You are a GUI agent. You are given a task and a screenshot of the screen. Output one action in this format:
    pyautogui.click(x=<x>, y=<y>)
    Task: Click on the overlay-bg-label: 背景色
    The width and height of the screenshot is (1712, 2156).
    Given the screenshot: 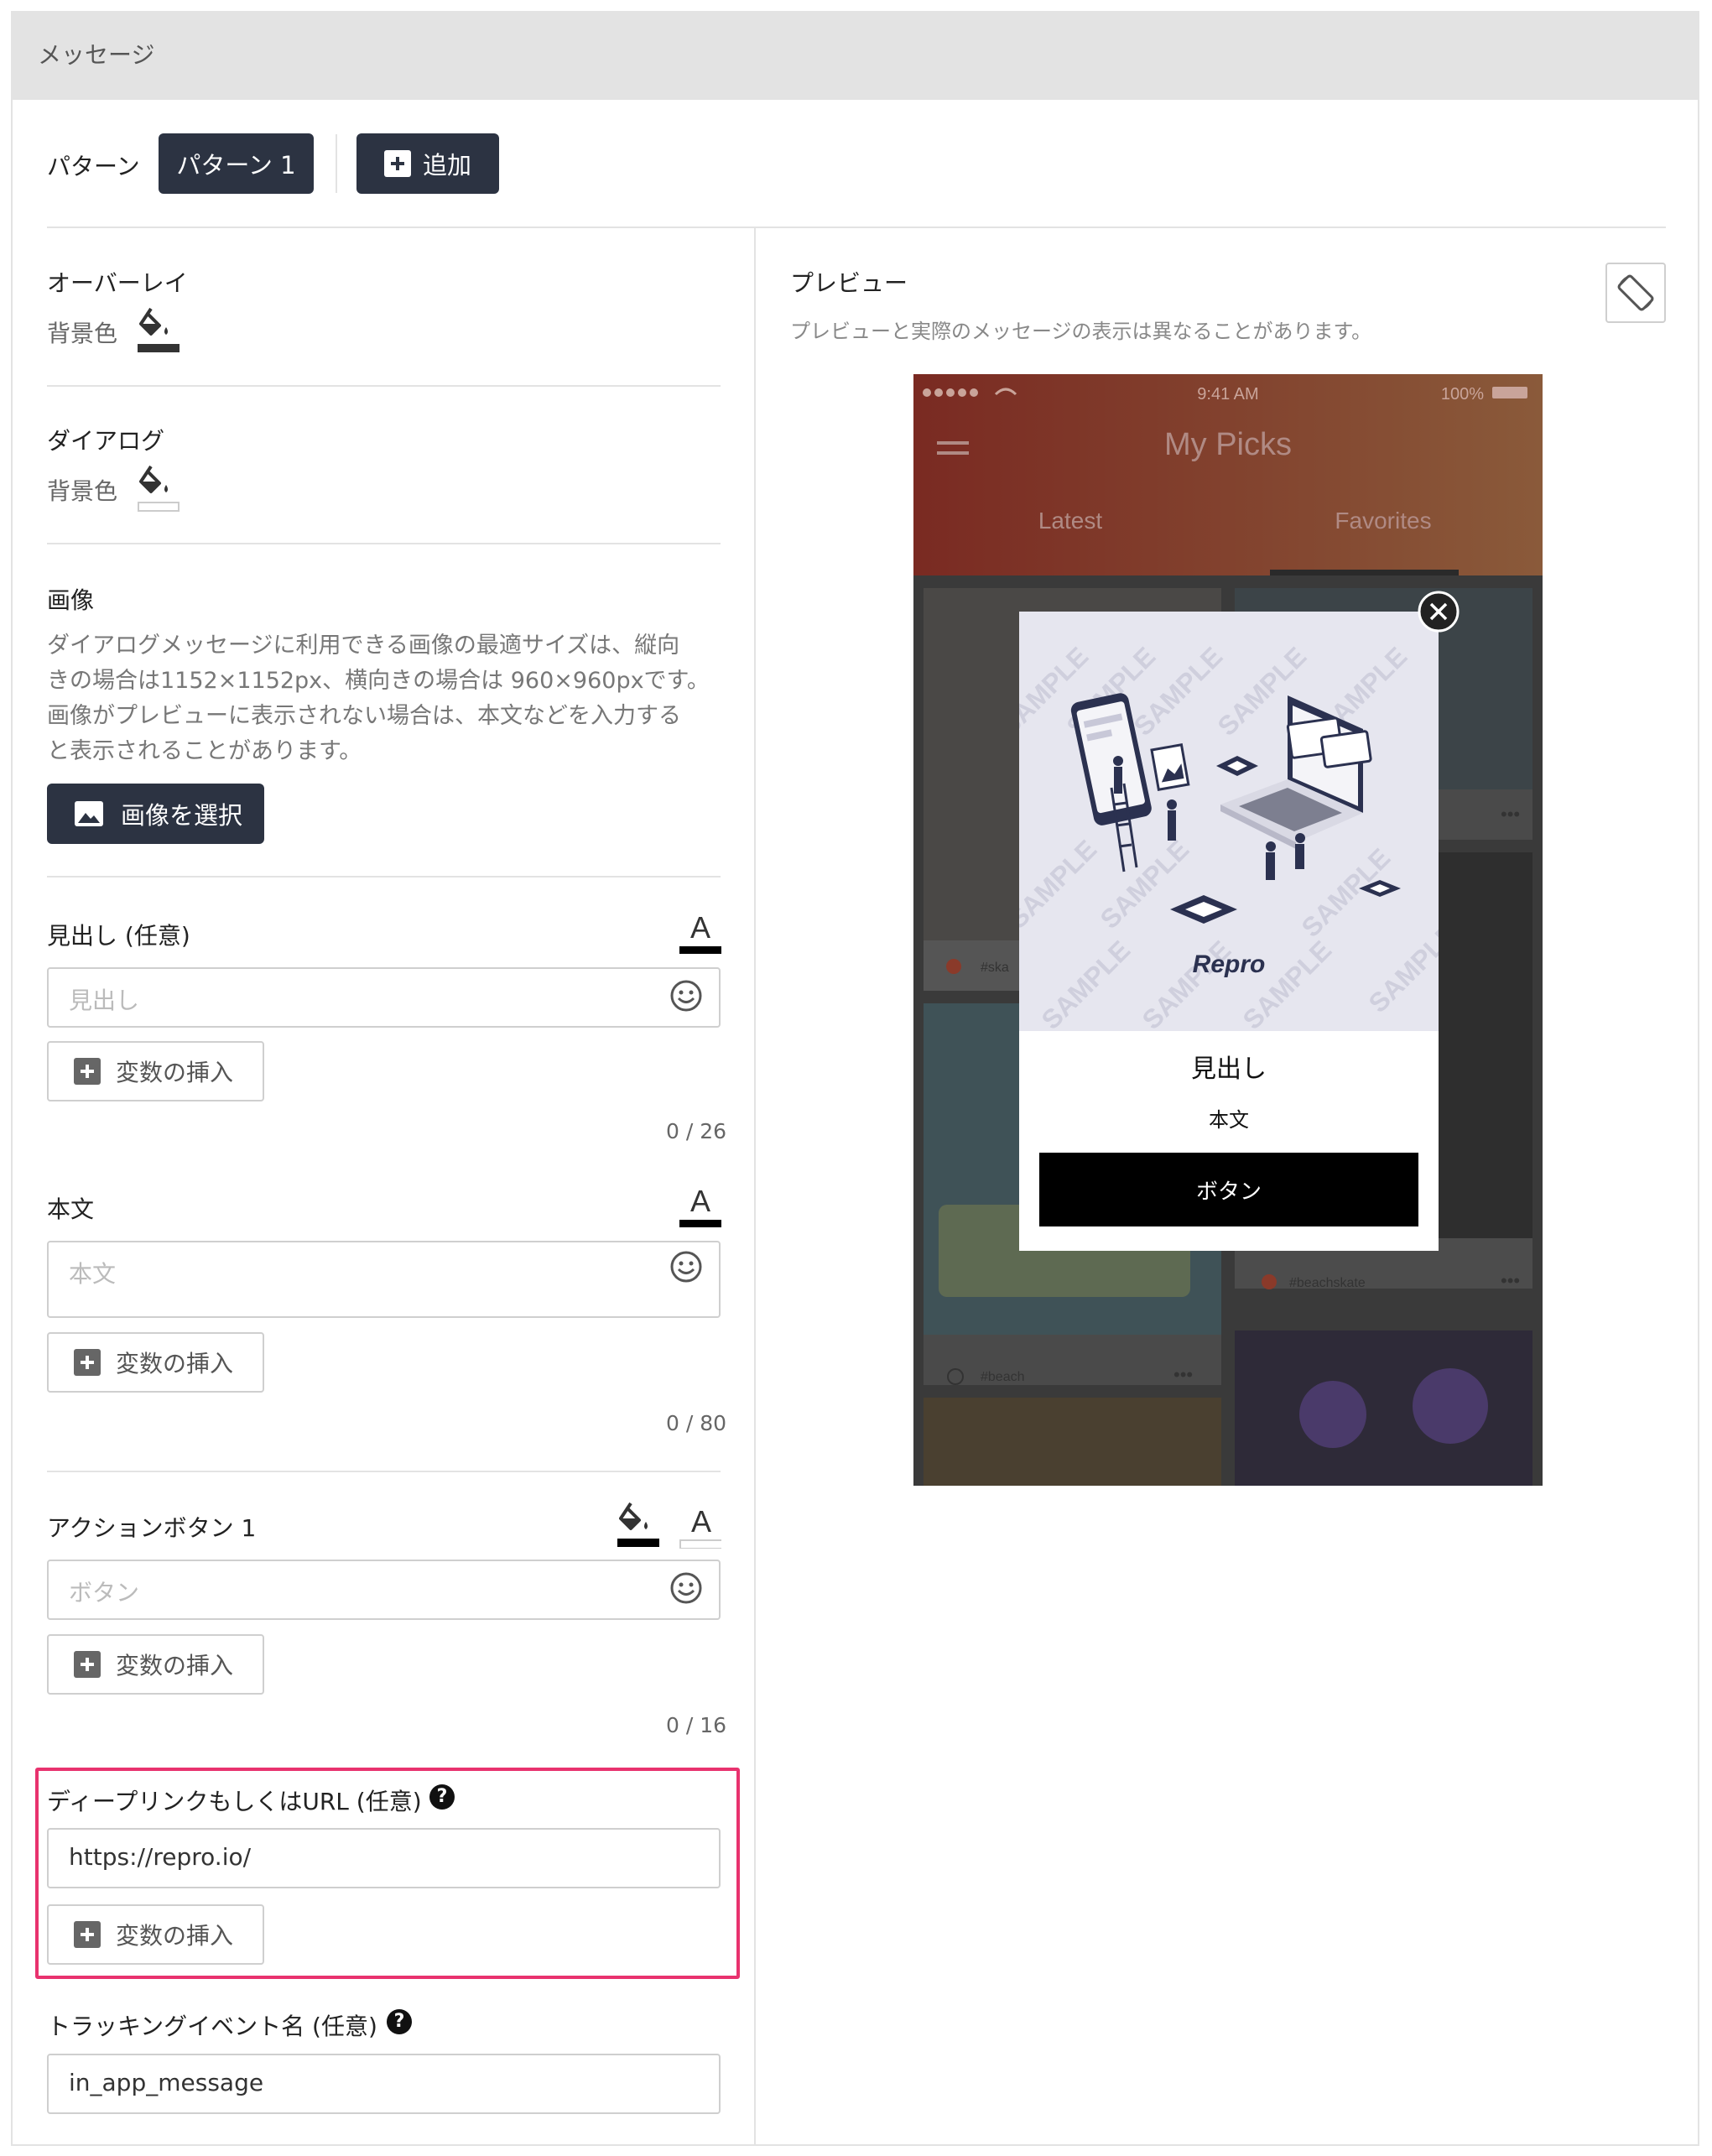 What is the action you would take?
    pyautogui.click(x=82, y=333)
    